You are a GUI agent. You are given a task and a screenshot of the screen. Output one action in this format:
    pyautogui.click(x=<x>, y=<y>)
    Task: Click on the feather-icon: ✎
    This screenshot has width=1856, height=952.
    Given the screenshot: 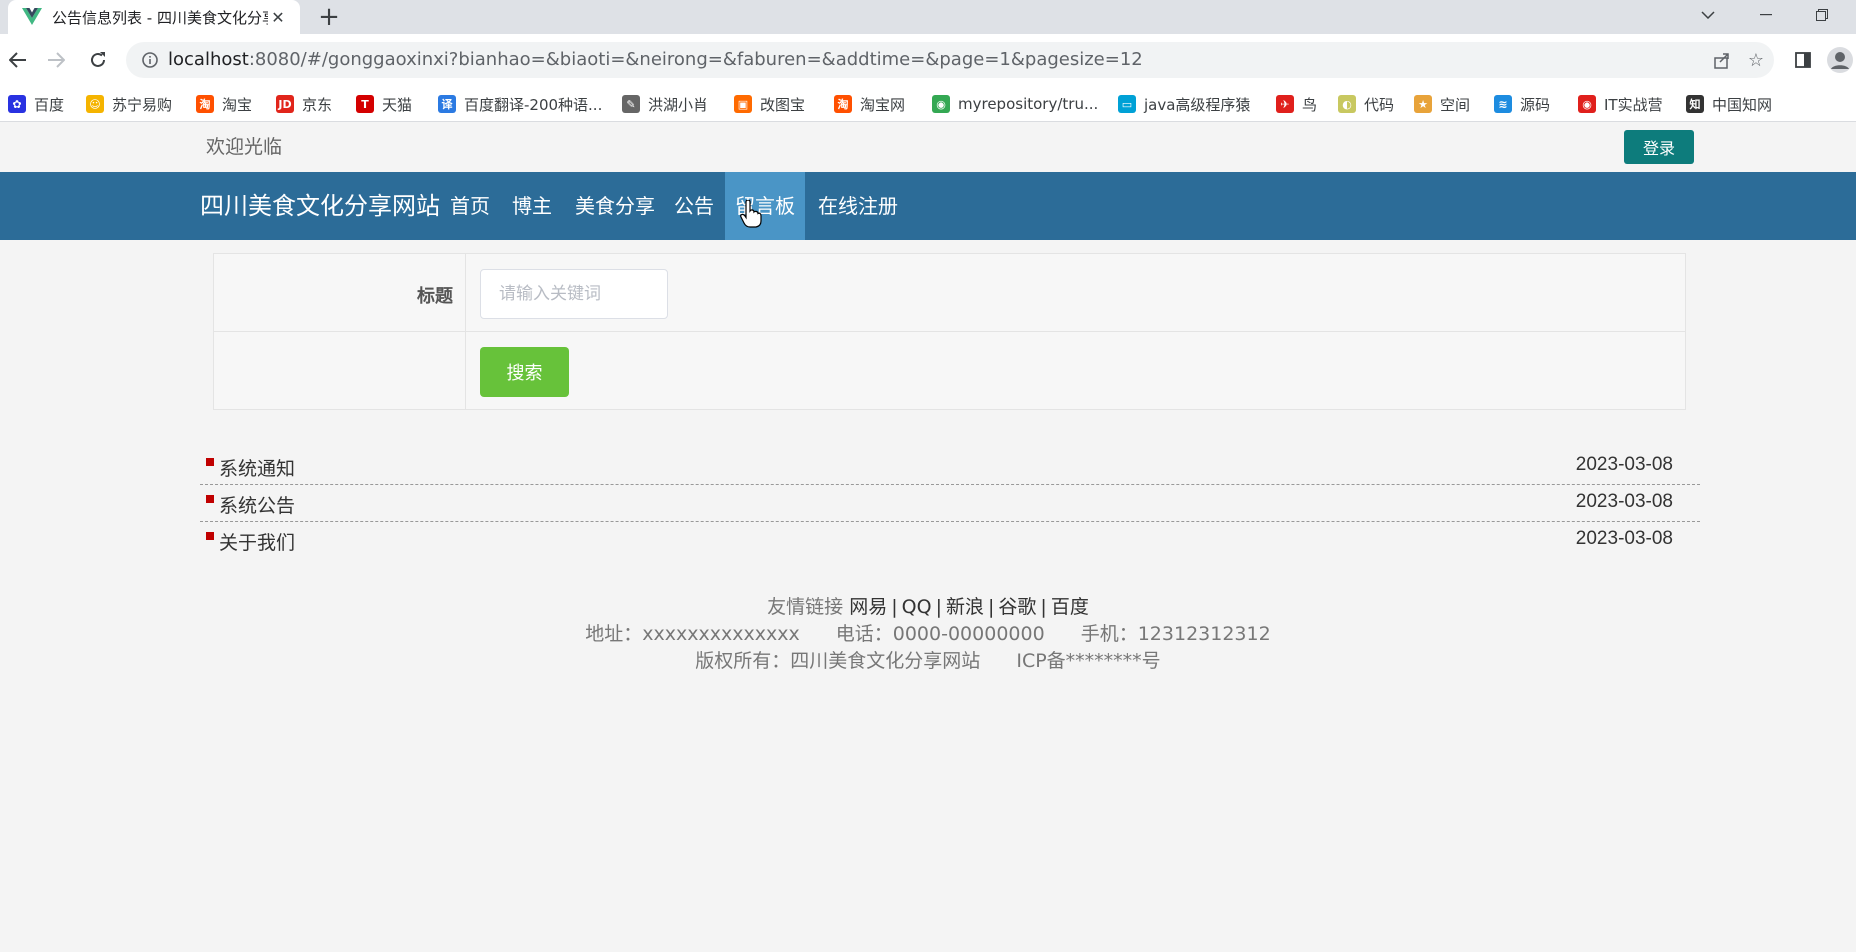 What is the action you would take?
    pyautogui.click(x=631, y=104)
    